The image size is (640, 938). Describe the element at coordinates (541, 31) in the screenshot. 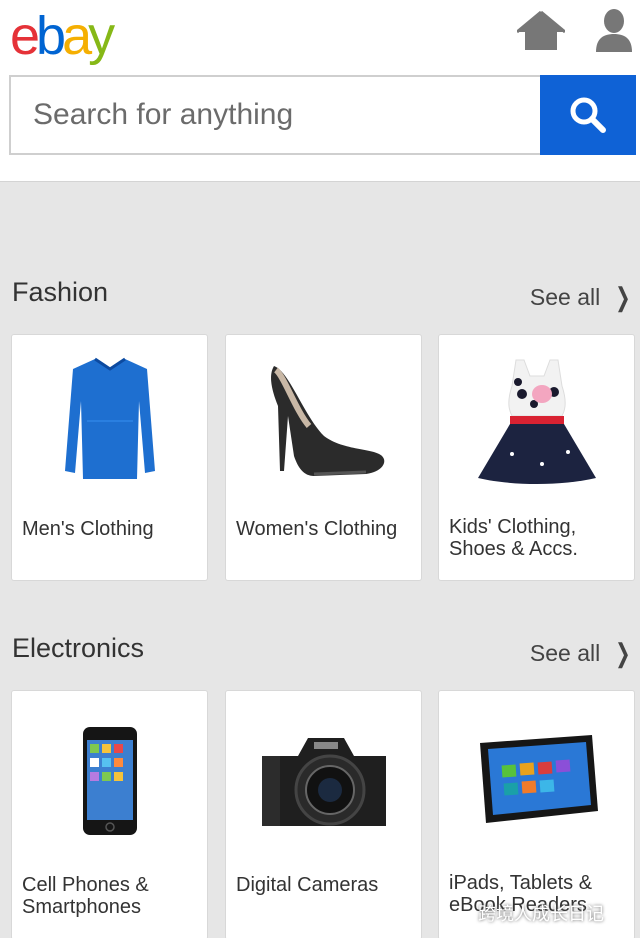

I see `home-icon` at that location.